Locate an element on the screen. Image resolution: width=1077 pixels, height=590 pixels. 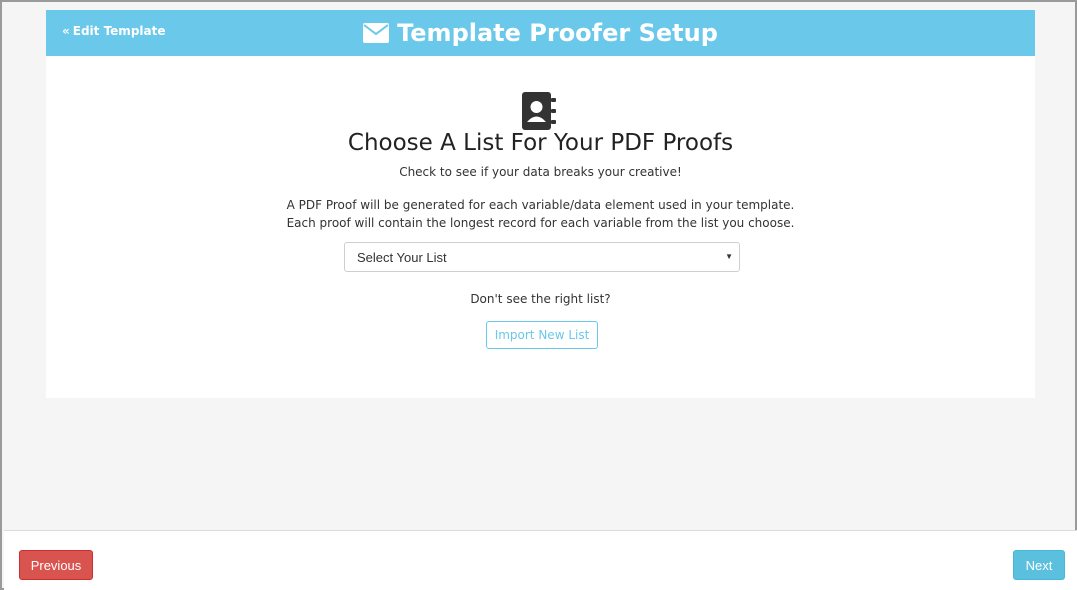
import-new-list-button: Import New List is located at coordinates (542, 335).